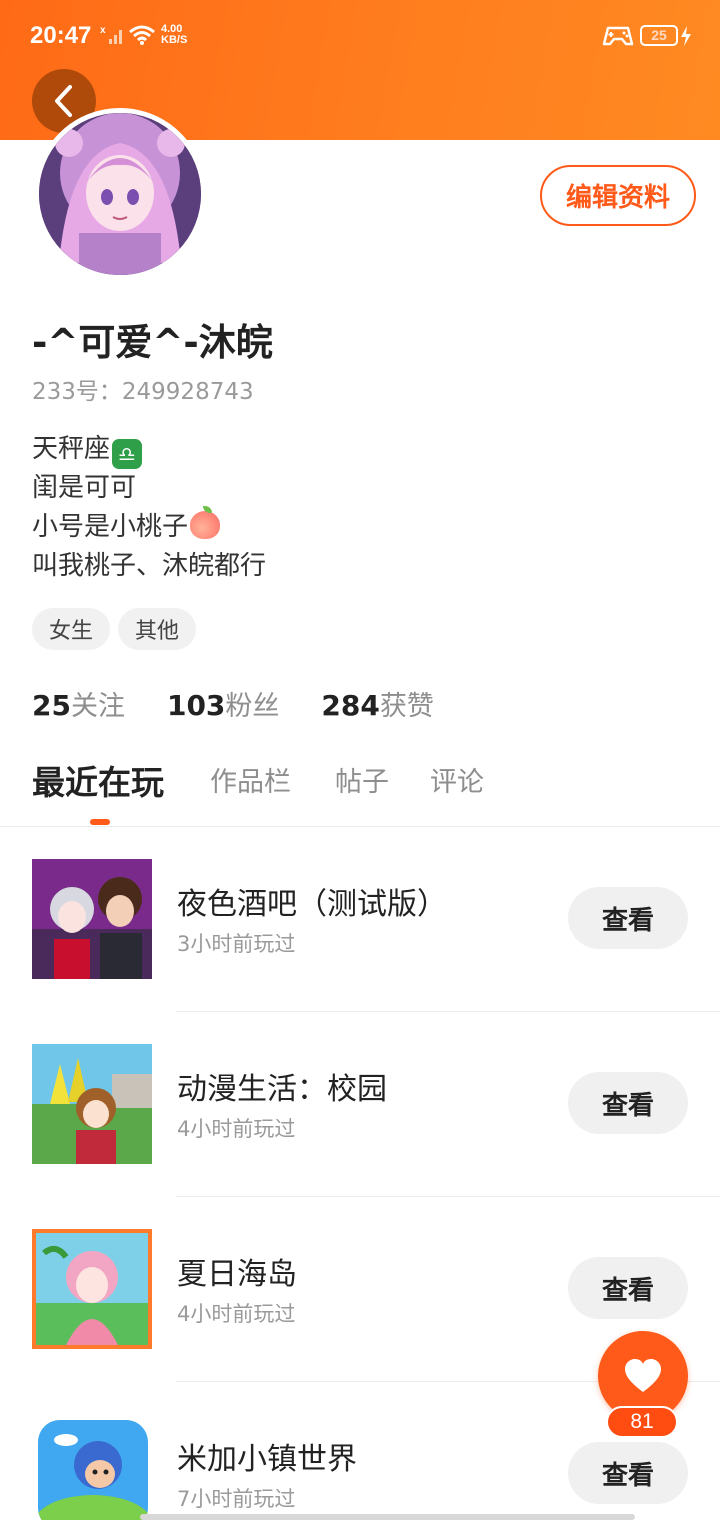 The image size is (720, 1520). What do you see at coordinates (114, 629) in the screenshot?
I see `profile-tags: 女生 其他` at bounding box center [114, 629].